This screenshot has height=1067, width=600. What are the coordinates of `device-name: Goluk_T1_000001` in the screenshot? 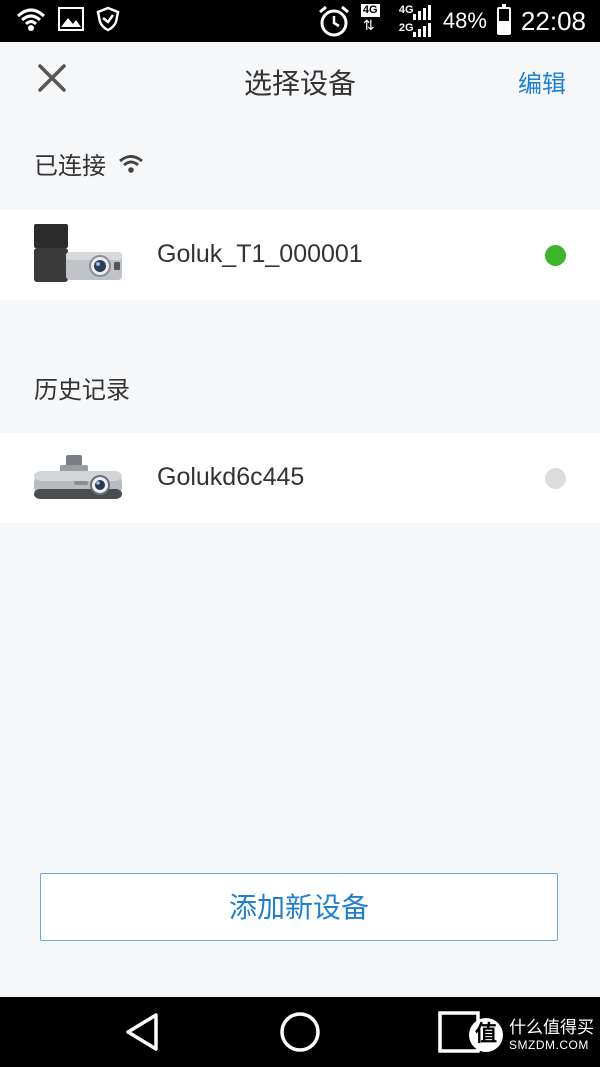 It's located at (260, 254).